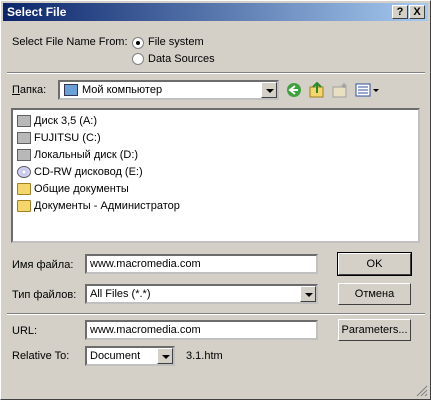  I want to click on back-icon, so click(294, 90).